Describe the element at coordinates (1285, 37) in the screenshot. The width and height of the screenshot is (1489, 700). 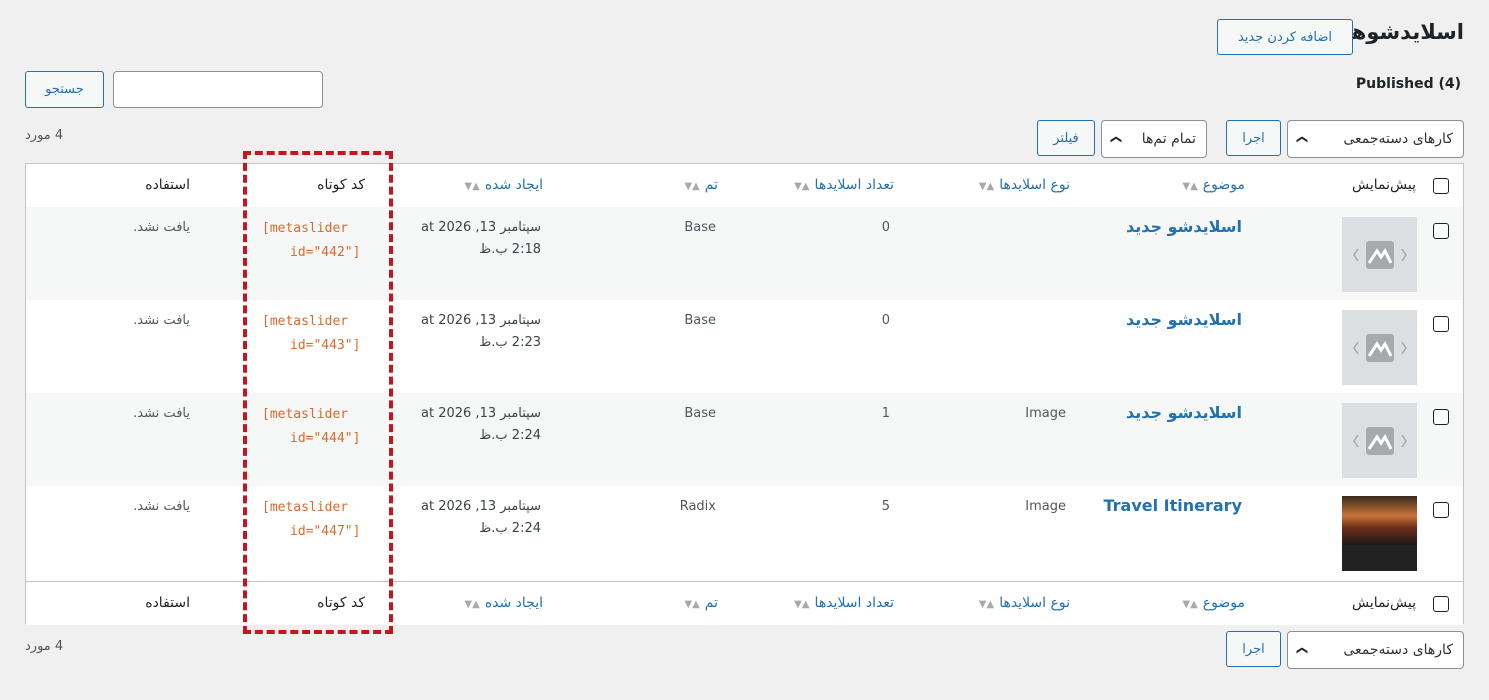
I see `add-new-button: اضافه کردن جدید` at that location.